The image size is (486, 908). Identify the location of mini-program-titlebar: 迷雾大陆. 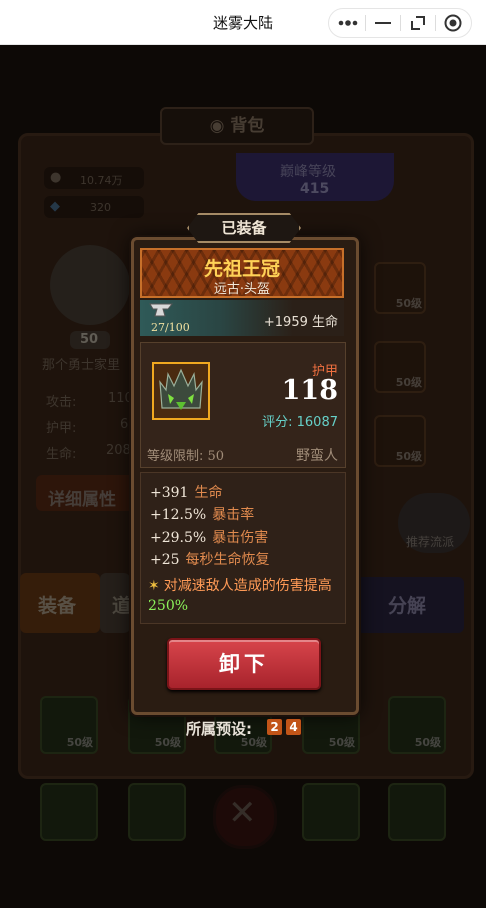
(243, 22).